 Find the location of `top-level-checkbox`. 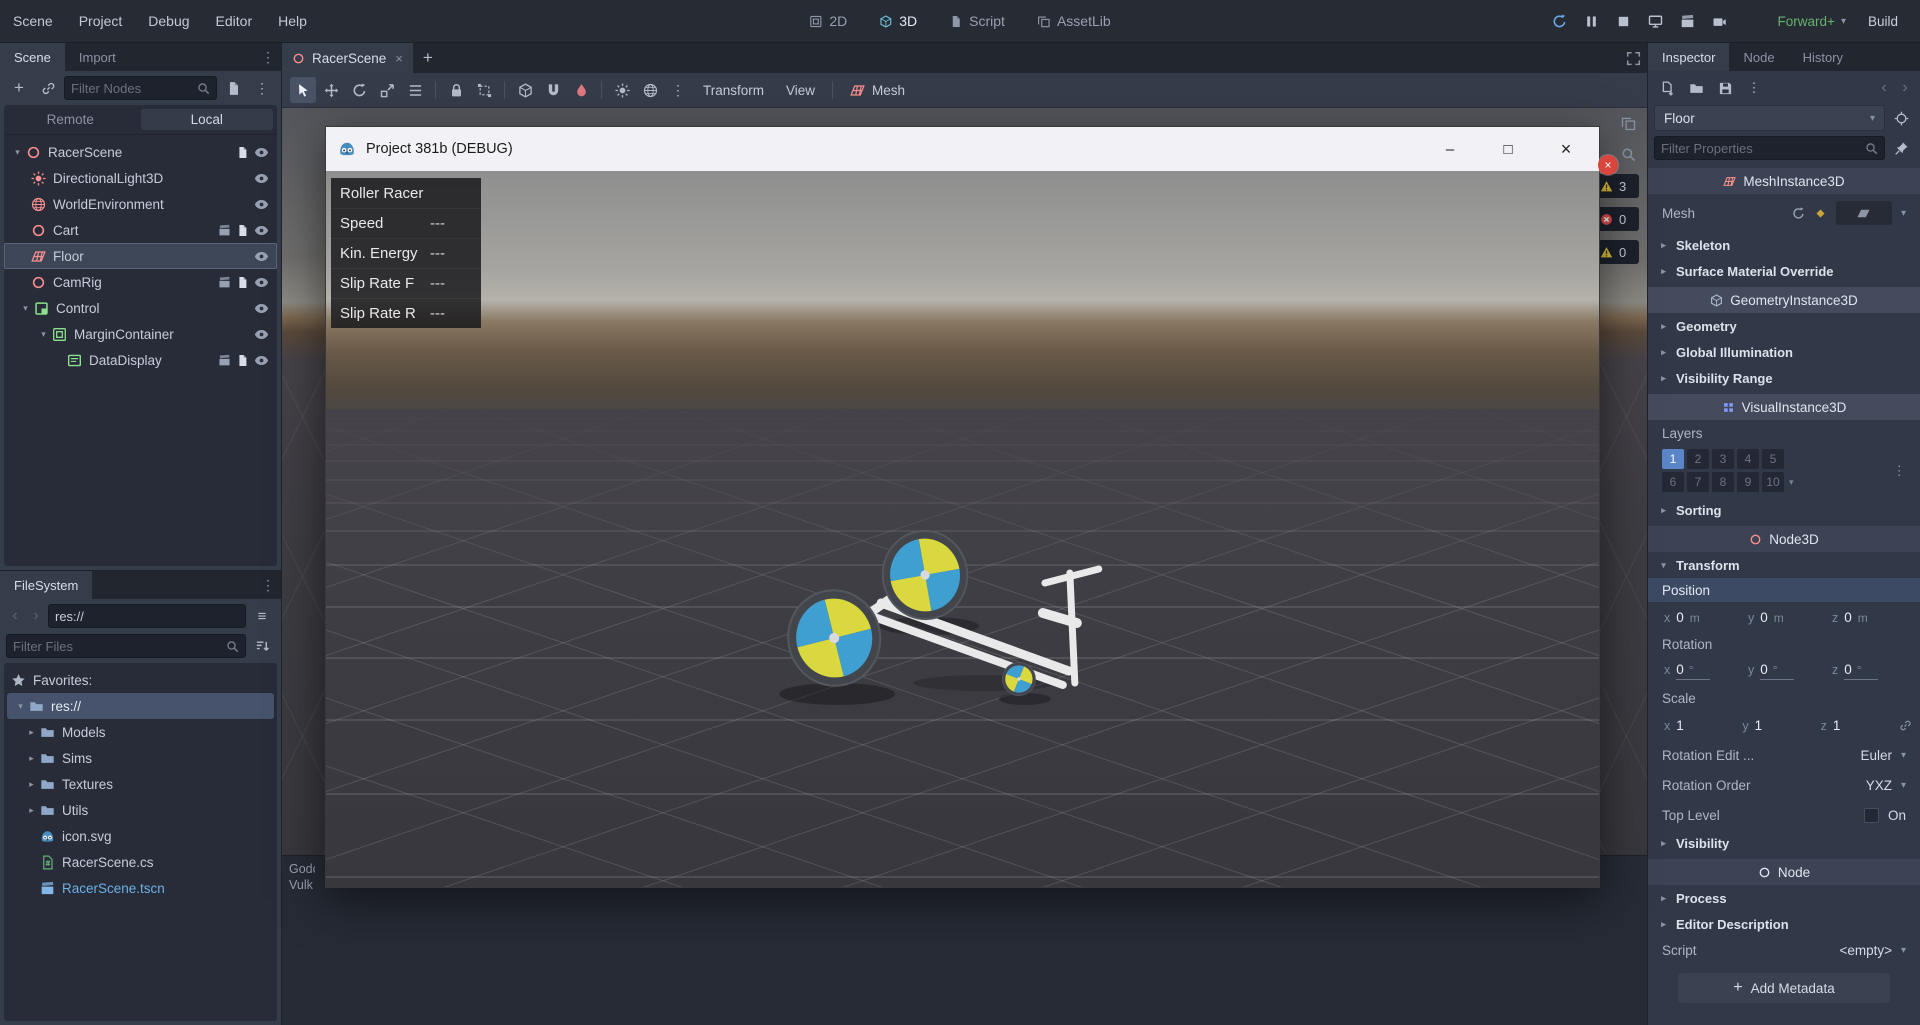

top-level-checkbox is located at coordinates (1871, 815).